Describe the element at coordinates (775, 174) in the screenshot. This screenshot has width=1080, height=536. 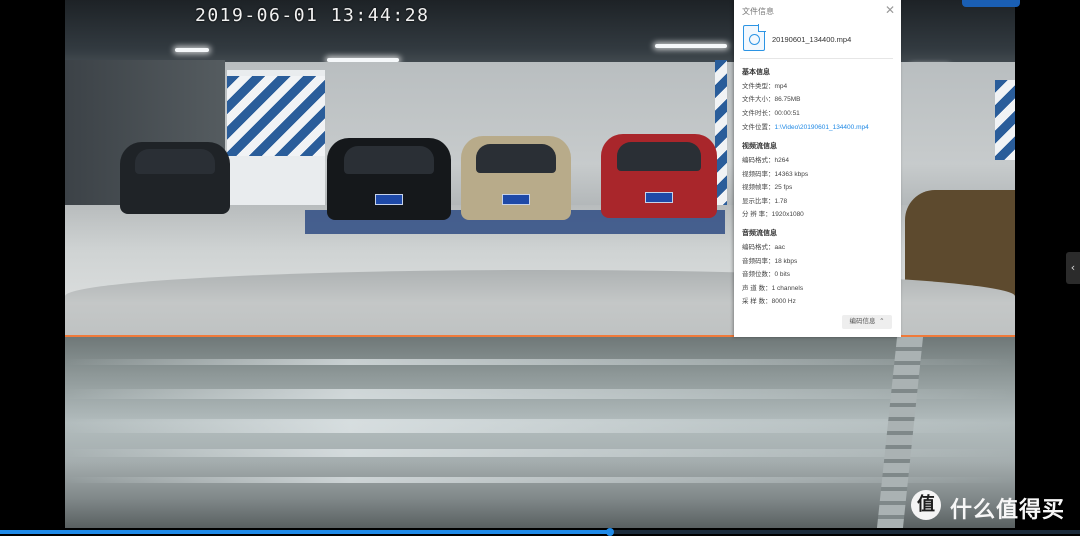
I see `info-row-video-bitrate: 视频码率：14363 kbps` at that location.